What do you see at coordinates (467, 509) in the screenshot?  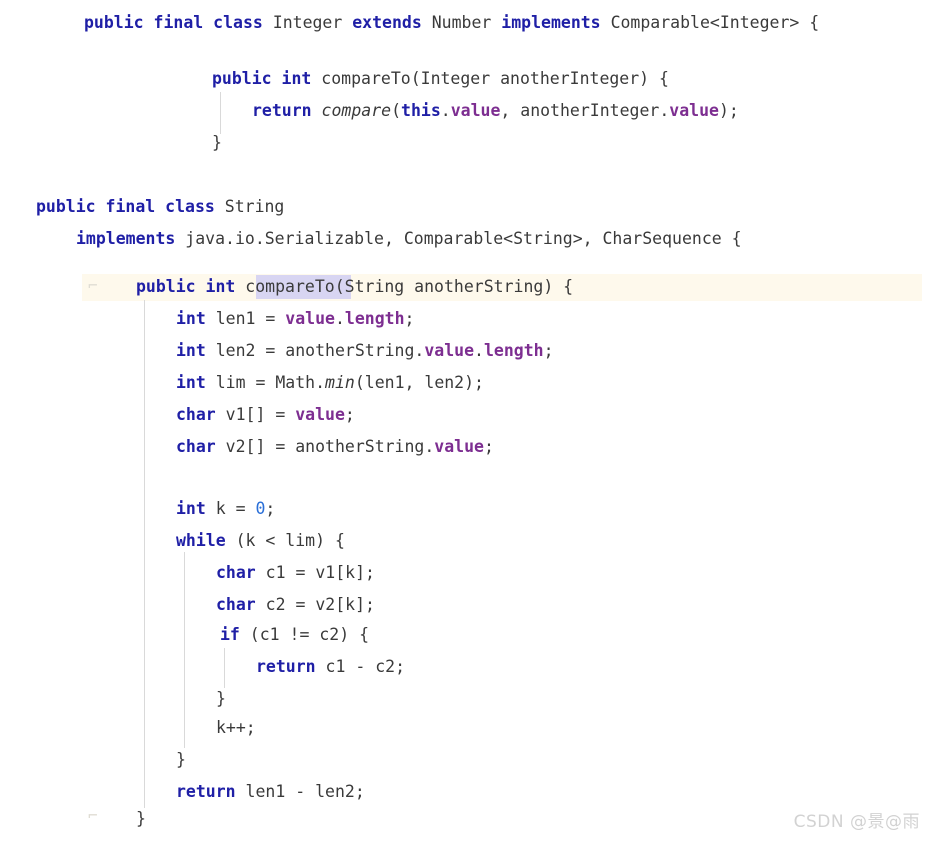 I see `line-k-init: int k = 0;` at bounding box center [467, 509].